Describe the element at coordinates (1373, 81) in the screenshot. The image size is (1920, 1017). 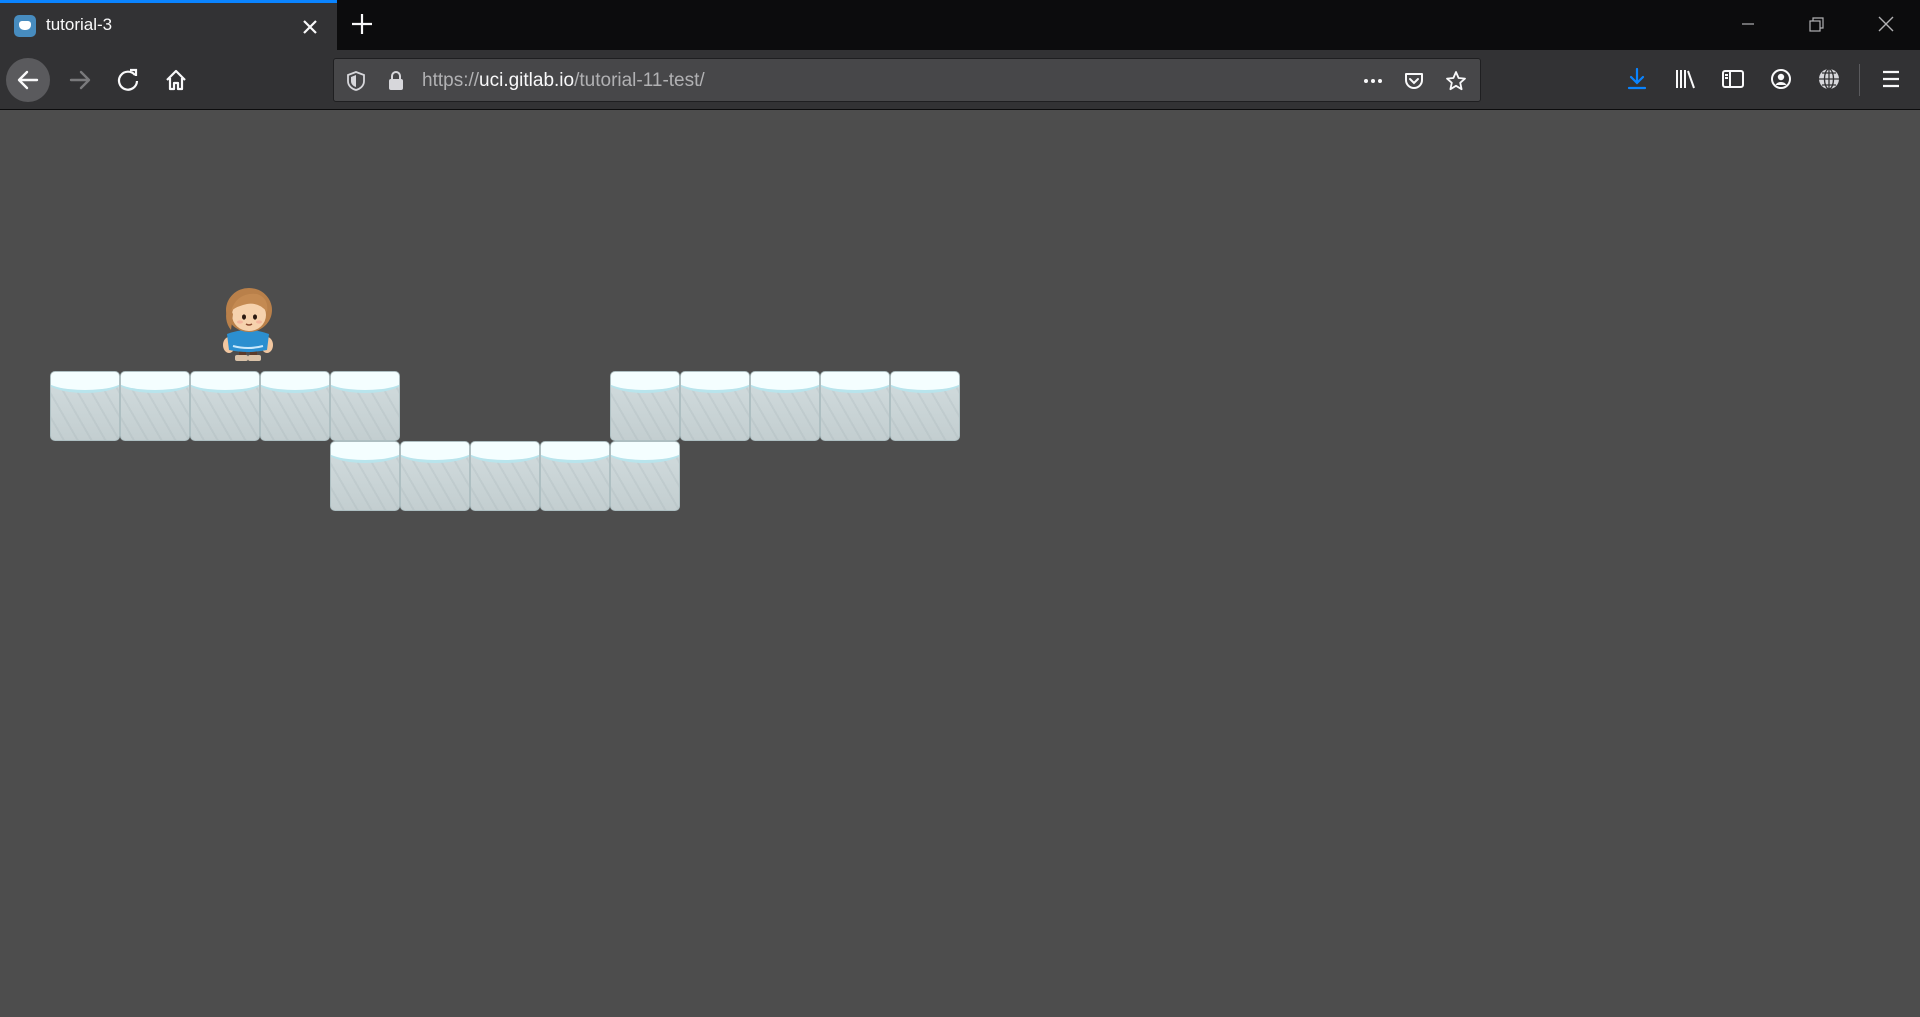
I see `more-icon` at that location.